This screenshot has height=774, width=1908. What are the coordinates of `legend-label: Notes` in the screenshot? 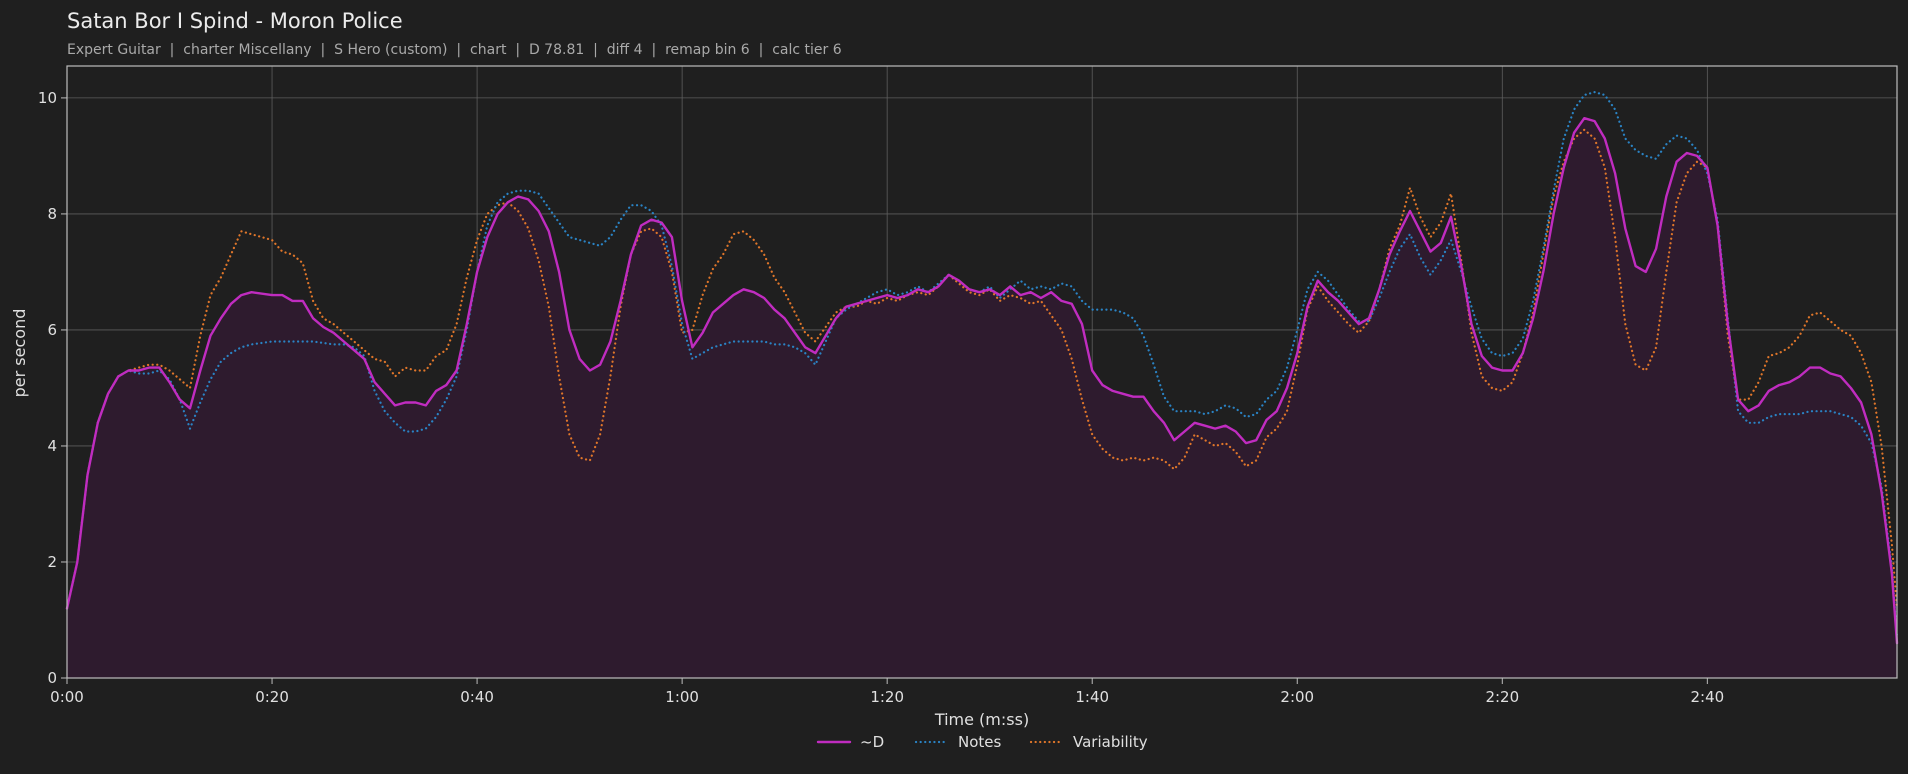 It's located at (980, 742).